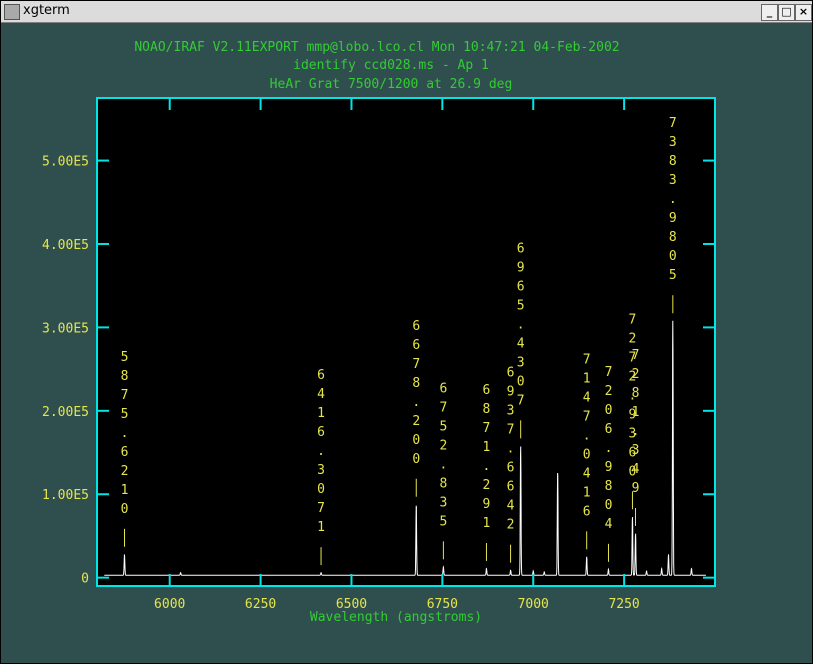  I want to click on y-tick-label: 1.00E5, so click(65, 495).